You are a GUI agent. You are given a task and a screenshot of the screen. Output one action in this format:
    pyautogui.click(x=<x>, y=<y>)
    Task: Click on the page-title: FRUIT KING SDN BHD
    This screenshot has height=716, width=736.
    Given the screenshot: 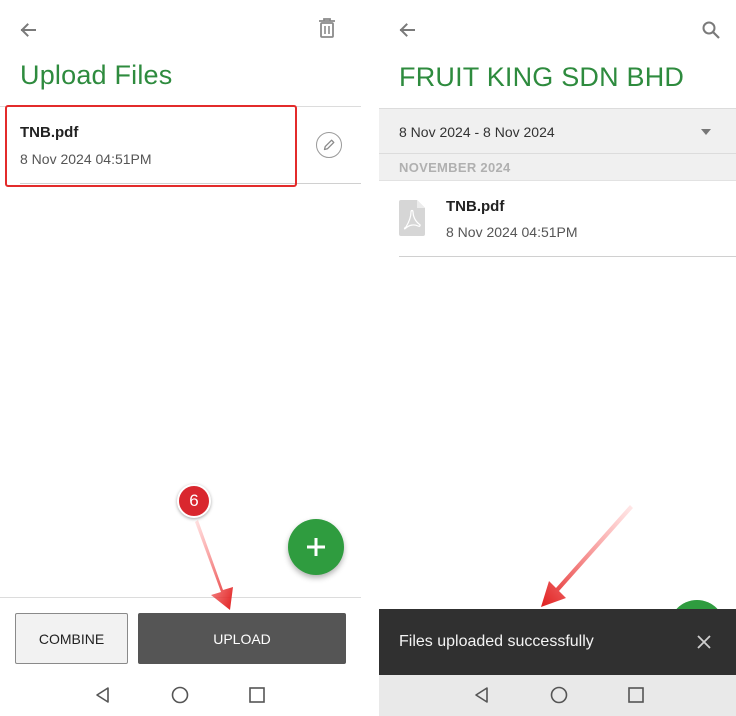 What is the action you would take?
    pyautogui.click(x=542, y=77)
    